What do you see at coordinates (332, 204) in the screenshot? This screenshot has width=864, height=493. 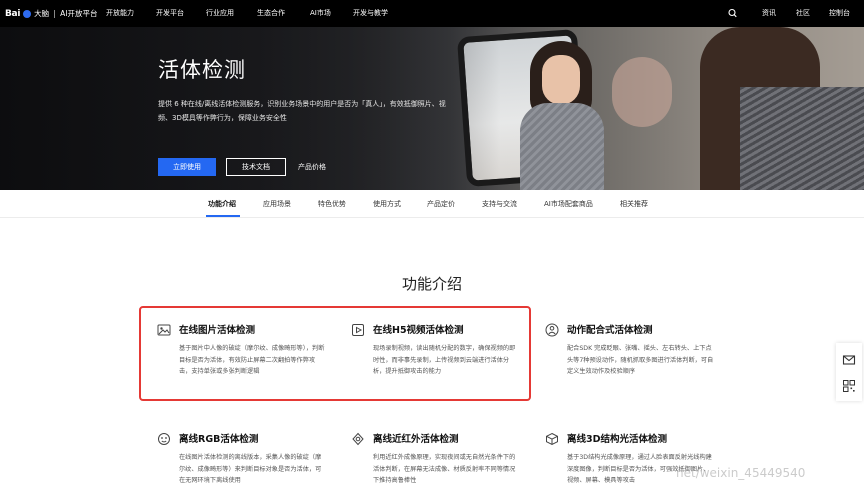 I see `tab-advantages: 特色优势` at bounding box center [332, 204].